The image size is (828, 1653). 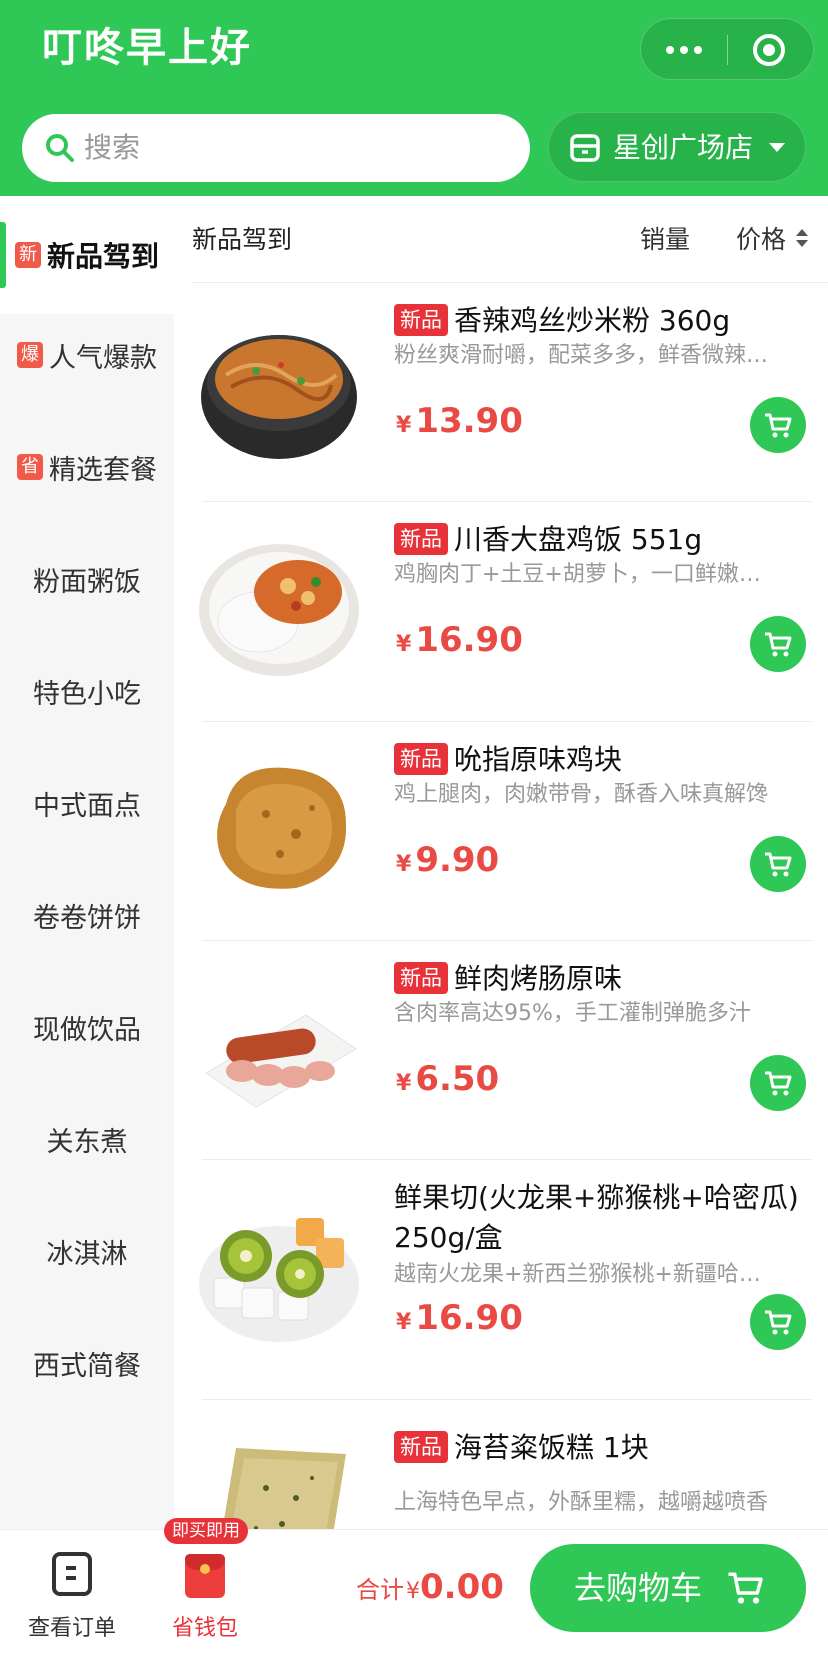 I want to click on store-icon, so click(x=585, y=148).